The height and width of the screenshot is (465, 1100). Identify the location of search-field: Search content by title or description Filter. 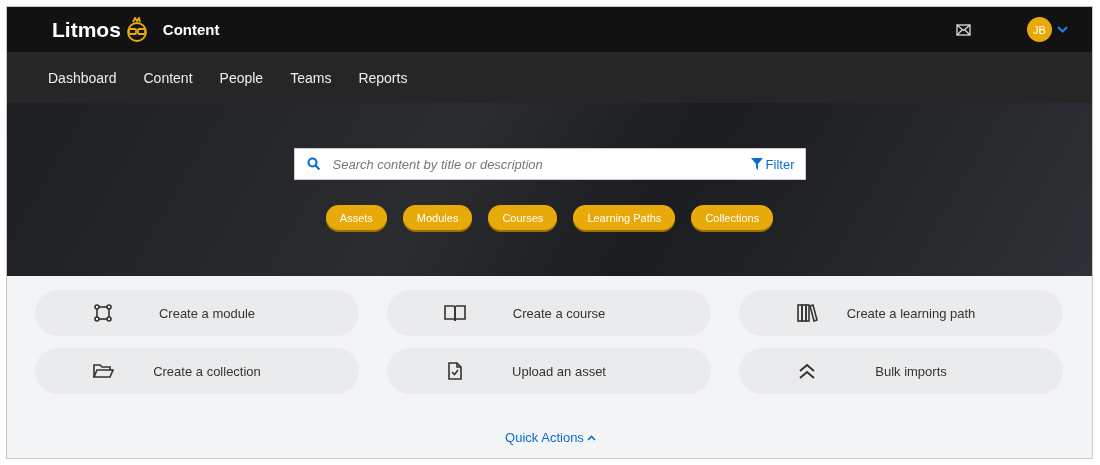
(549, 164).